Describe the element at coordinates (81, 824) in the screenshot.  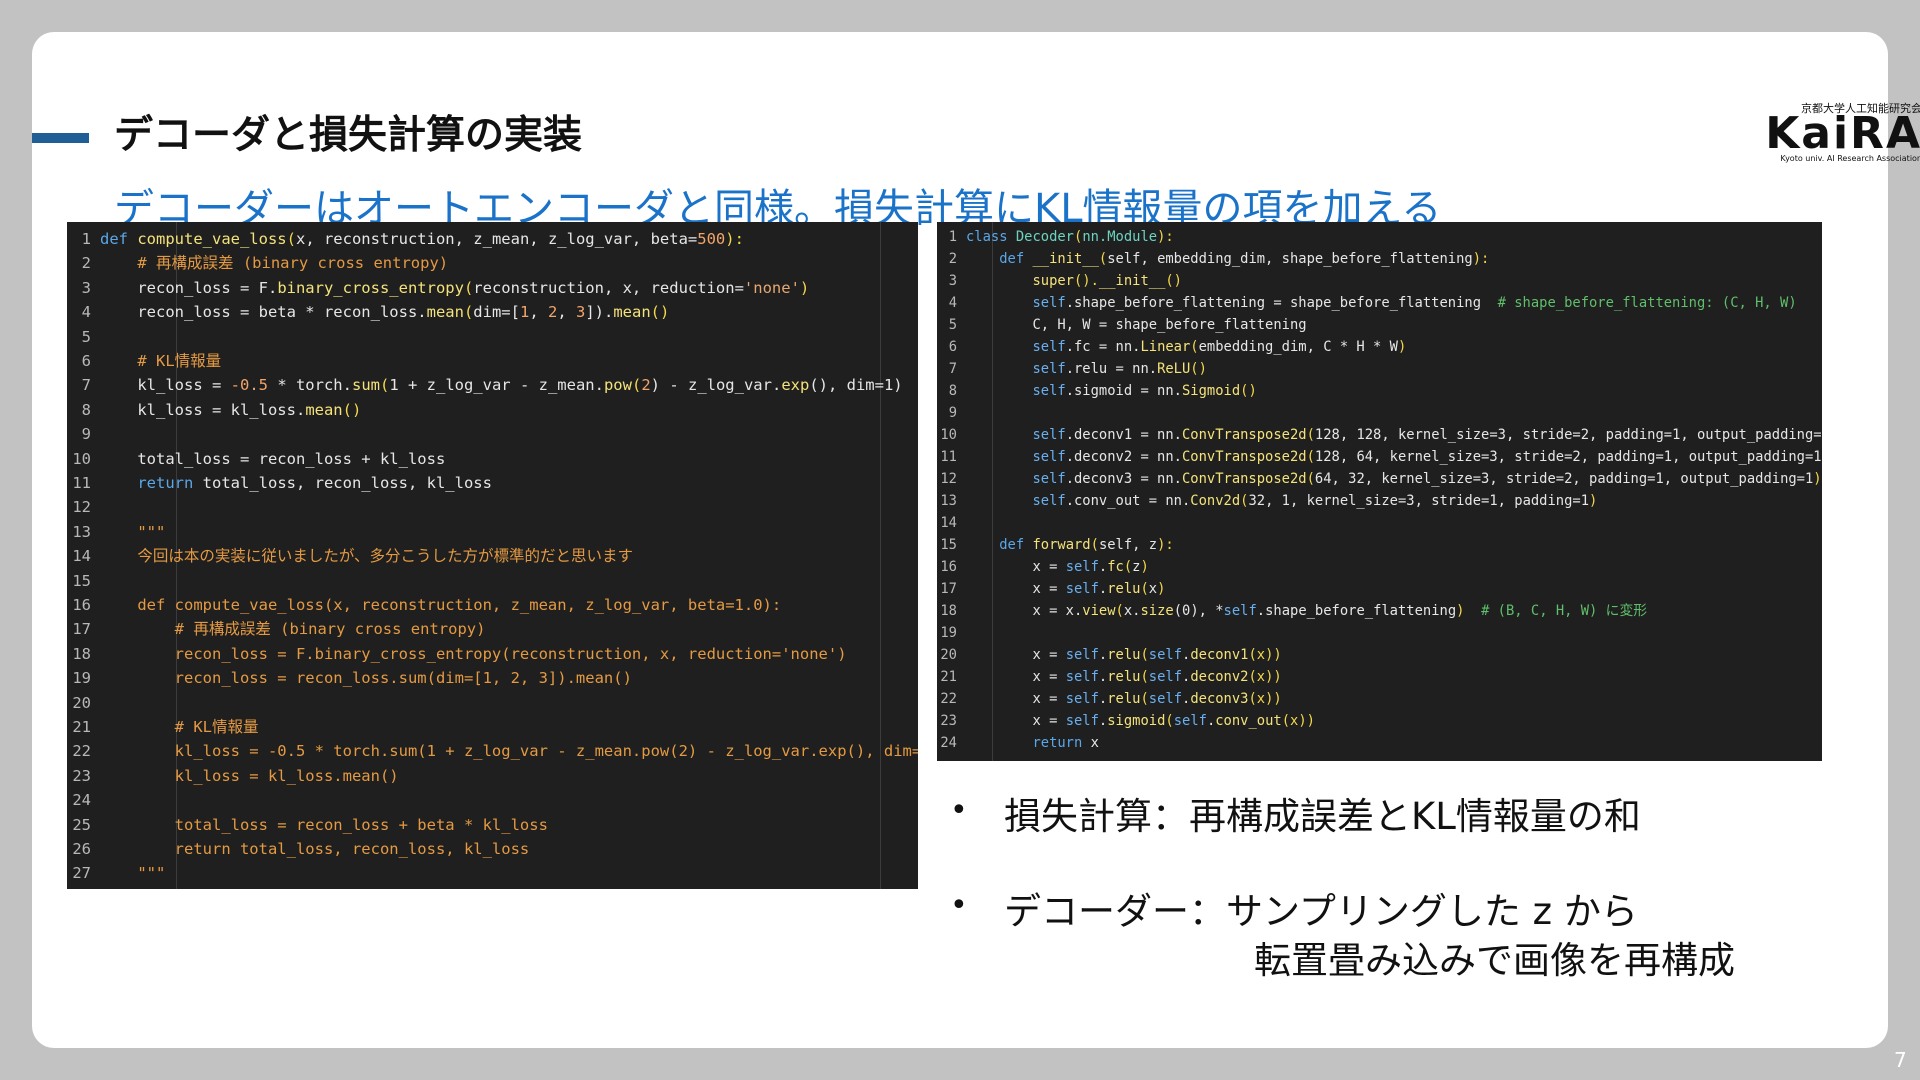
I see `line-number: 25` at that location.